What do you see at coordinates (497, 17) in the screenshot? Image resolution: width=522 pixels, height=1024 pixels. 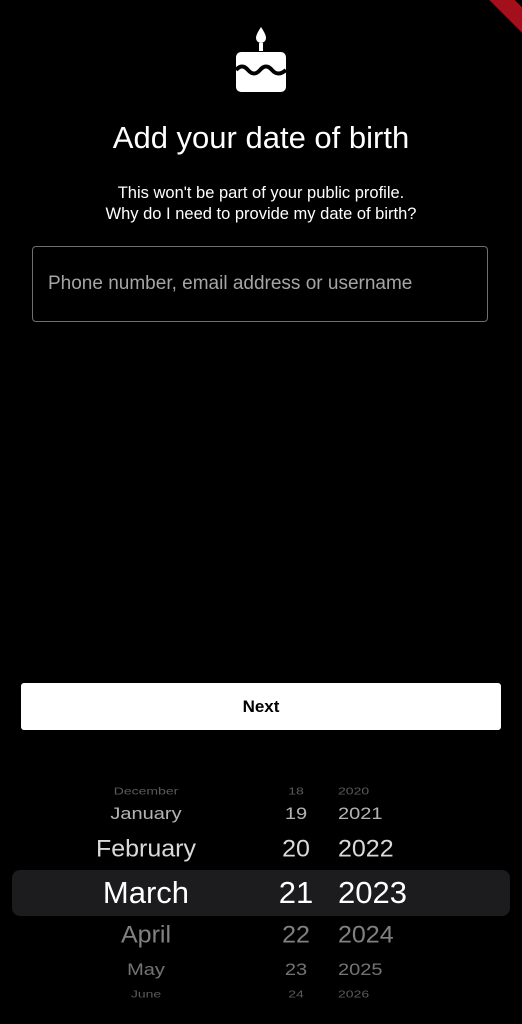 I see `debug-banner` at bounding box center [497, 17].